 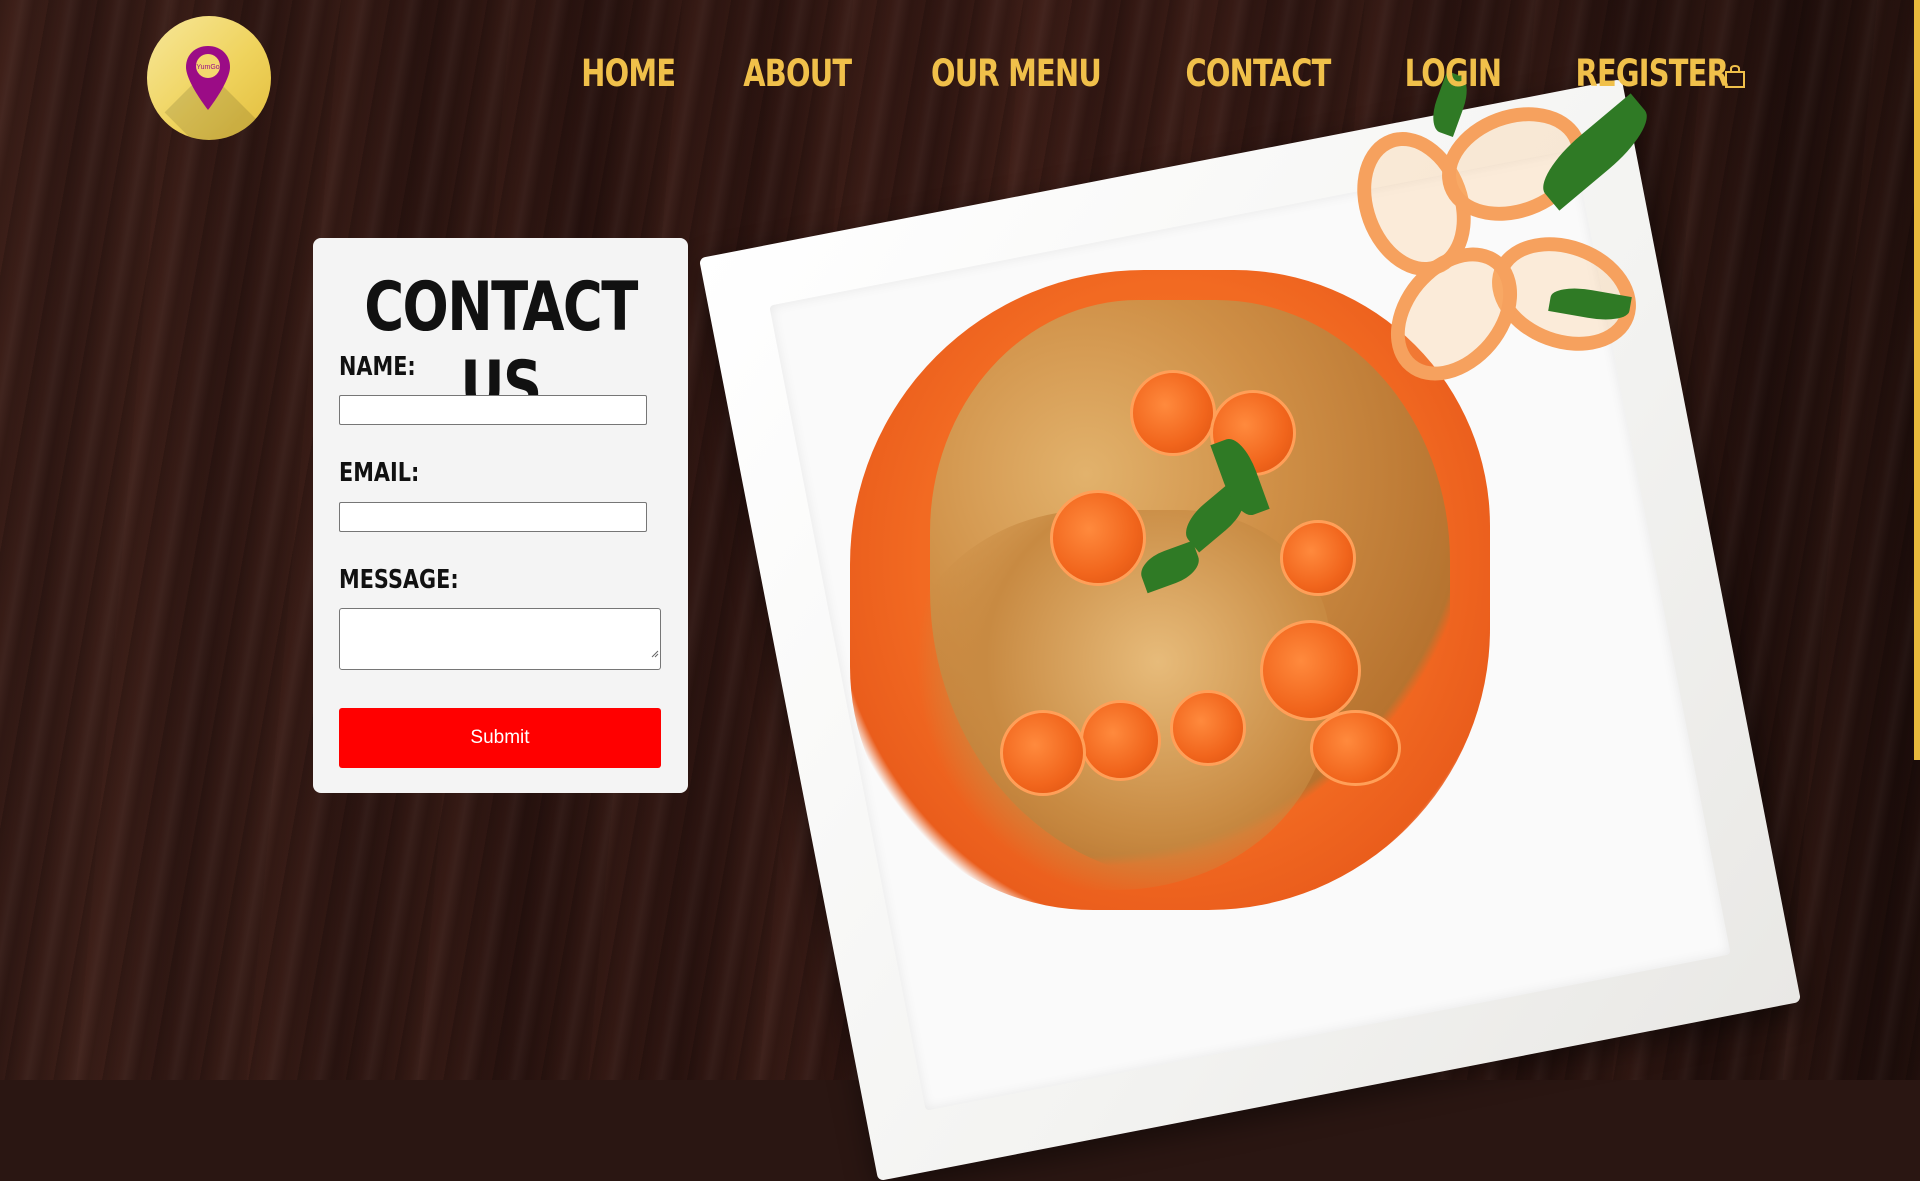 What do you see at coordinates (797, 73) in the screenshot?
I see `nav-about: ABOUT` at bounding box center [797, 73].